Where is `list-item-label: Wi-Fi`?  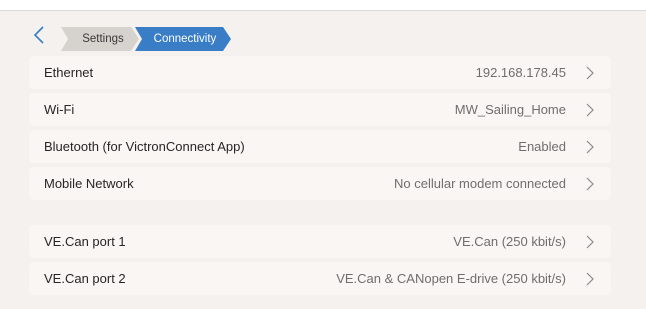
list-item-label: Wi-Fi is located at coordinates (59, 109).